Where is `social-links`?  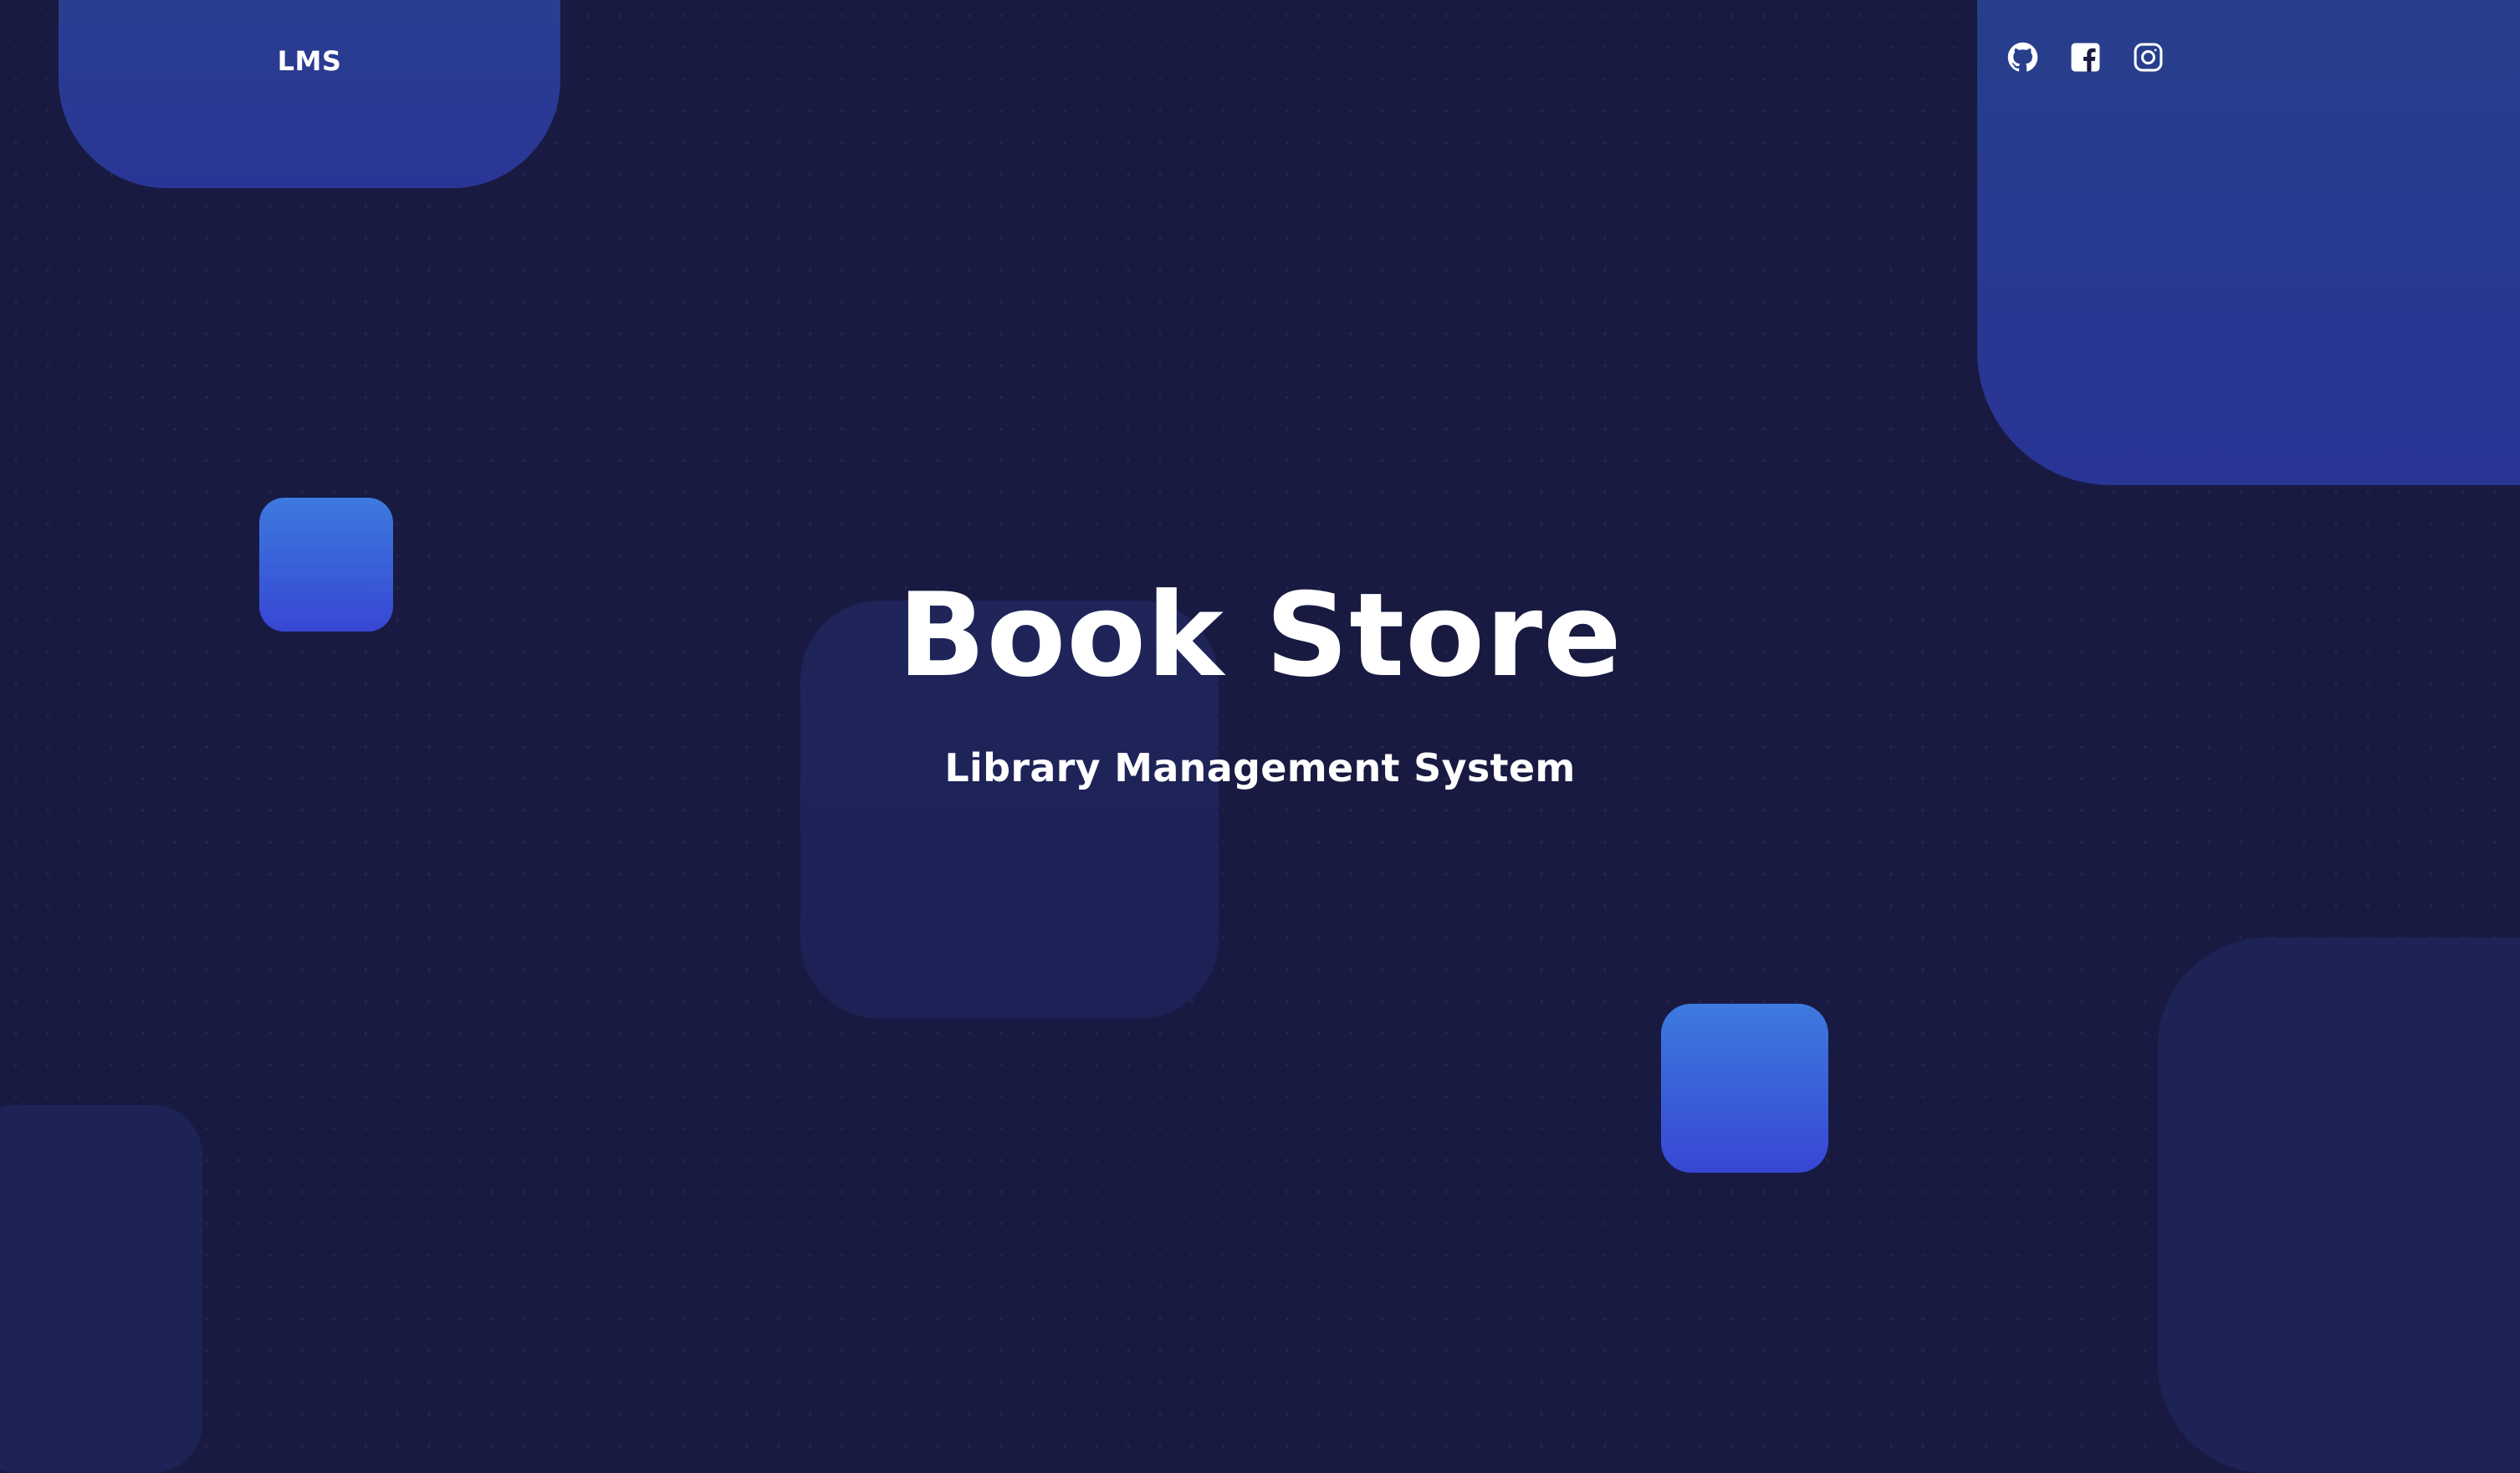
social-links is located at coordinates (2085, 57).